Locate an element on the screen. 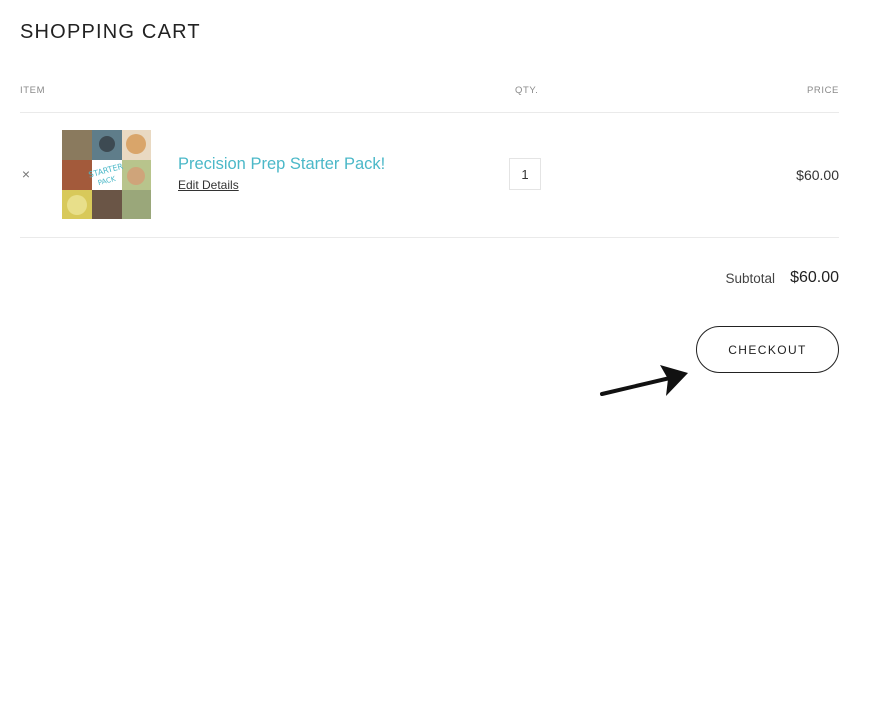 The height and width of the screenshot is (727, 870). column-header-price: PRICE is located at coordinates (822, 90).